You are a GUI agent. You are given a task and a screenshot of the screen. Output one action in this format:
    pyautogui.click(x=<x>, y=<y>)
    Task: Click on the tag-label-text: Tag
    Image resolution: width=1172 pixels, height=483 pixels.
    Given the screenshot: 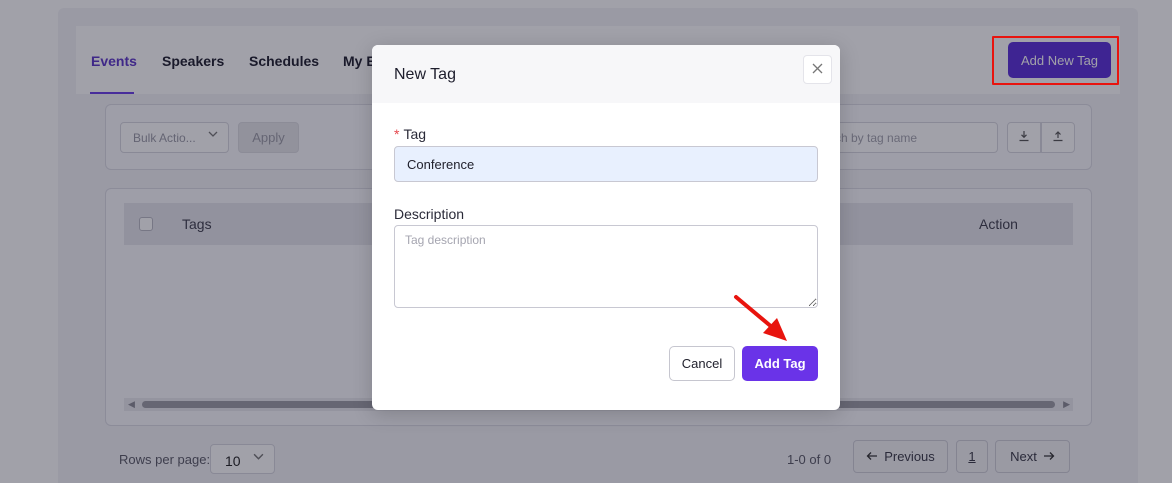 What is the action you would take?
    pyautogui.click(x=415, y=134)
    